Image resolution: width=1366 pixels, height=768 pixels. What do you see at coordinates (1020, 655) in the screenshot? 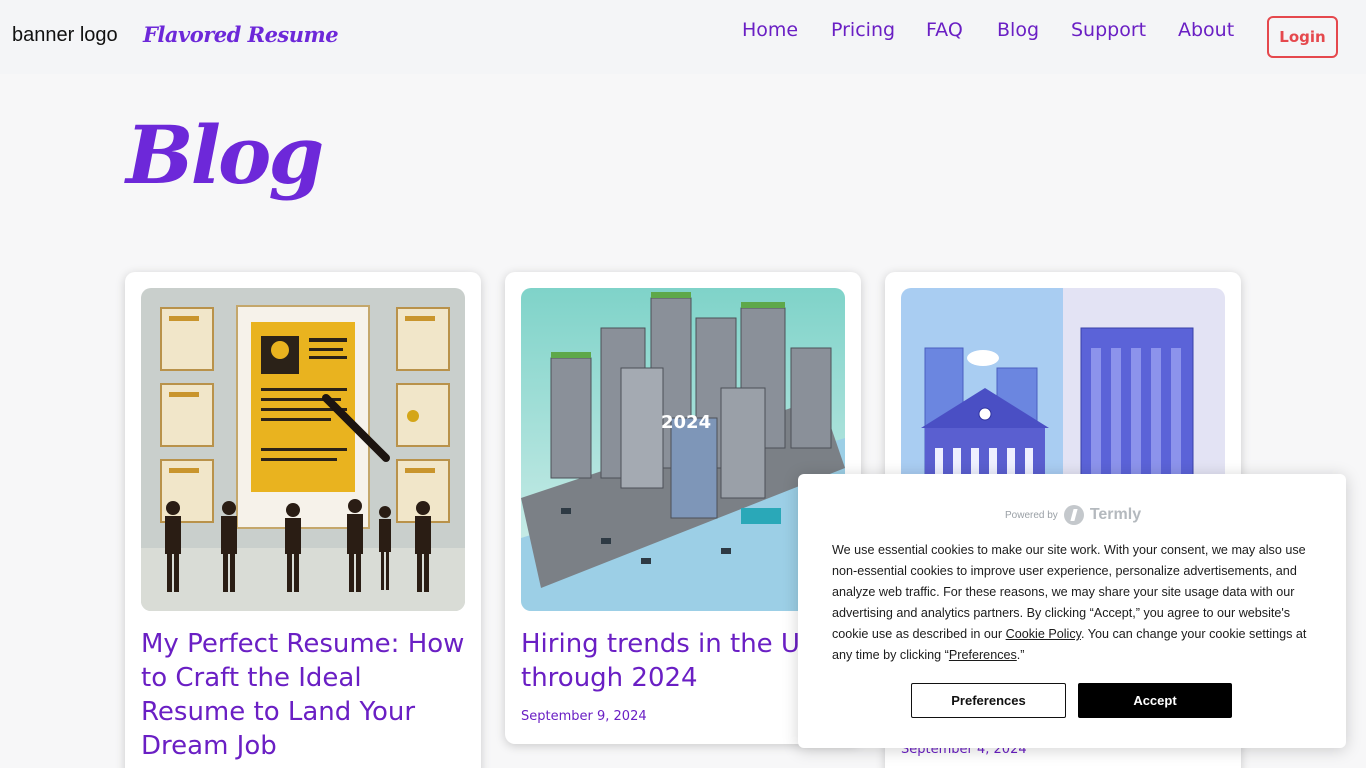
I see `cookie-text-part-3: .”` at bounding box center [1020, 655].